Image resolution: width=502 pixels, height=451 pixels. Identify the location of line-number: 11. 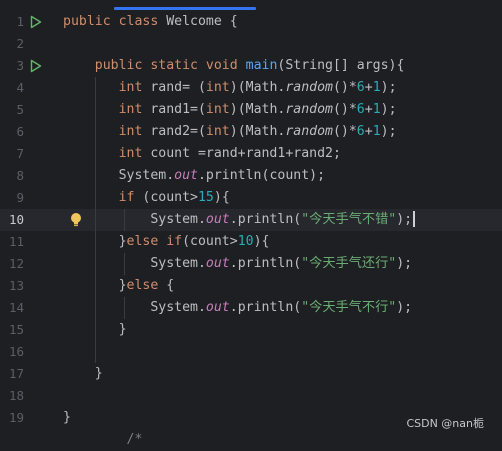
(16, 241).